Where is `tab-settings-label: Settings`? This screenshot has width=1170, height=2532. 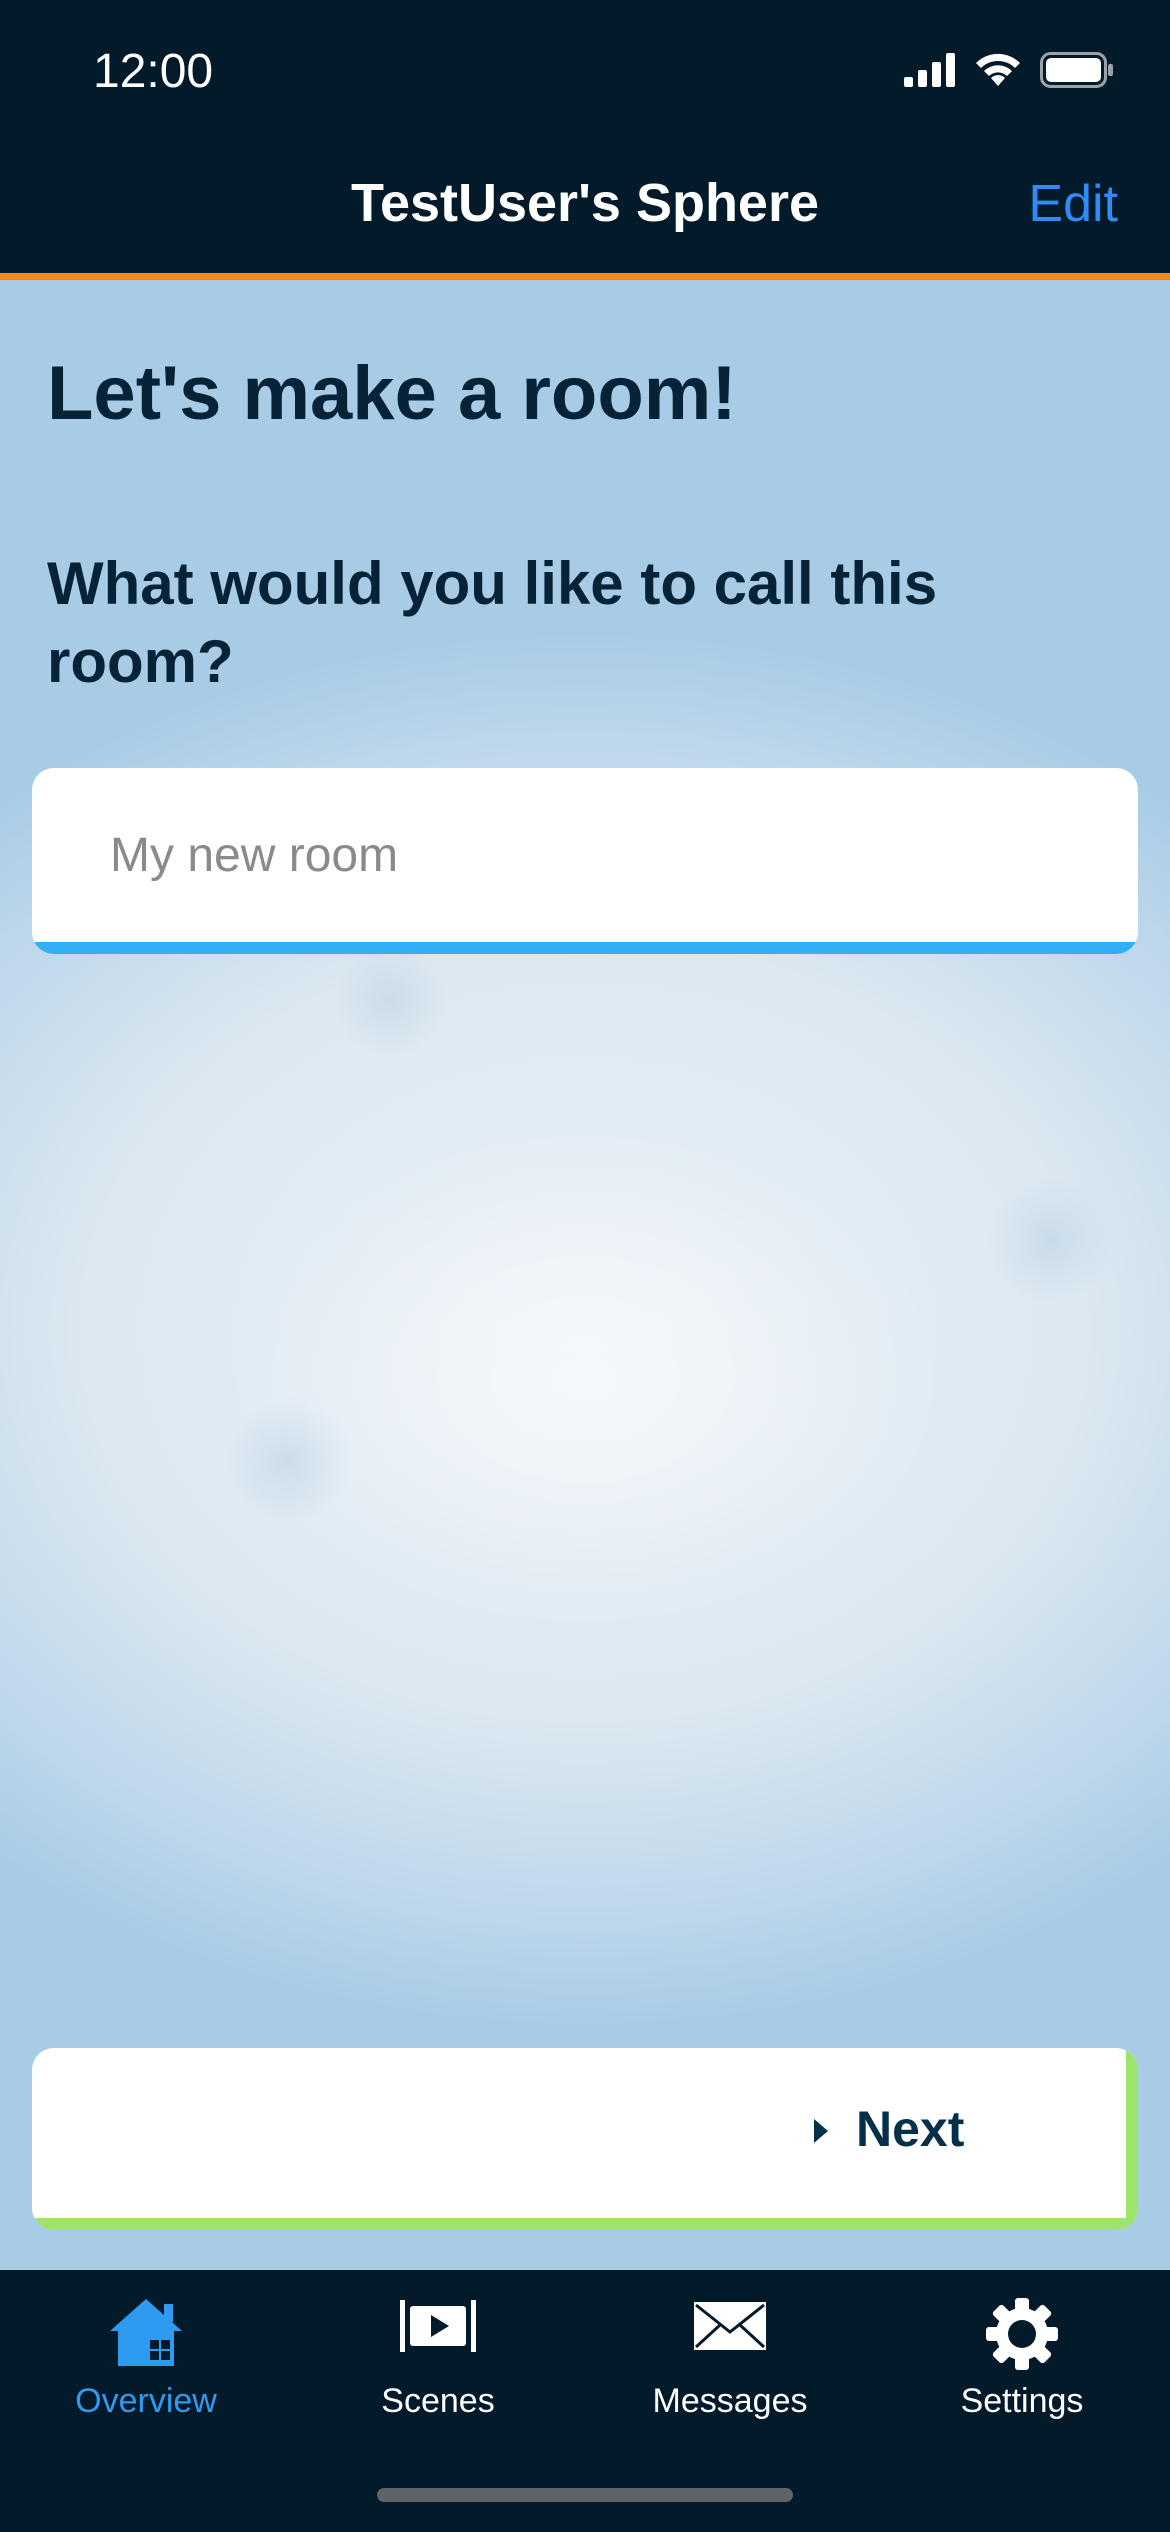
tab-settings-label: Settings is located at coordinates (1022, 2401).